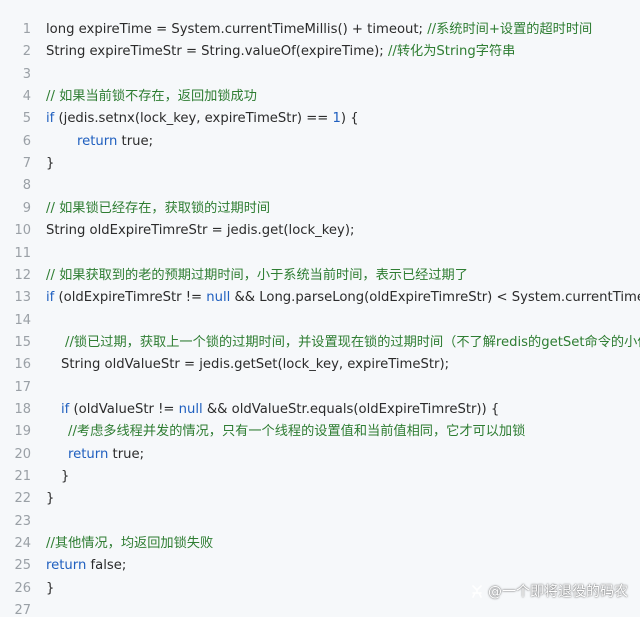  I want to click on code-line: 12 // 如果获取到的老的预期过期时间，小于系统当前时间，表示已经过期了, so click(320, 276).